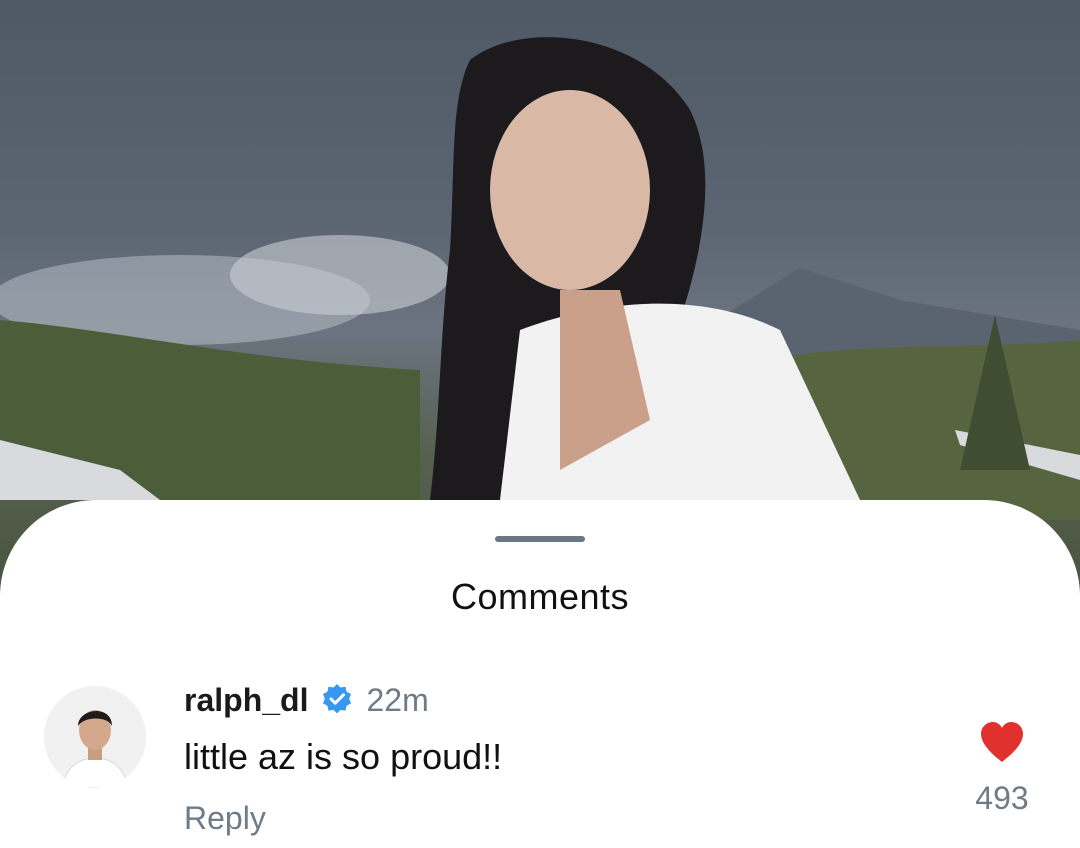  What do you see at coordinates (540, 539) in the screenshot?
I see `drag-handle` at bounding box center [540, 539].